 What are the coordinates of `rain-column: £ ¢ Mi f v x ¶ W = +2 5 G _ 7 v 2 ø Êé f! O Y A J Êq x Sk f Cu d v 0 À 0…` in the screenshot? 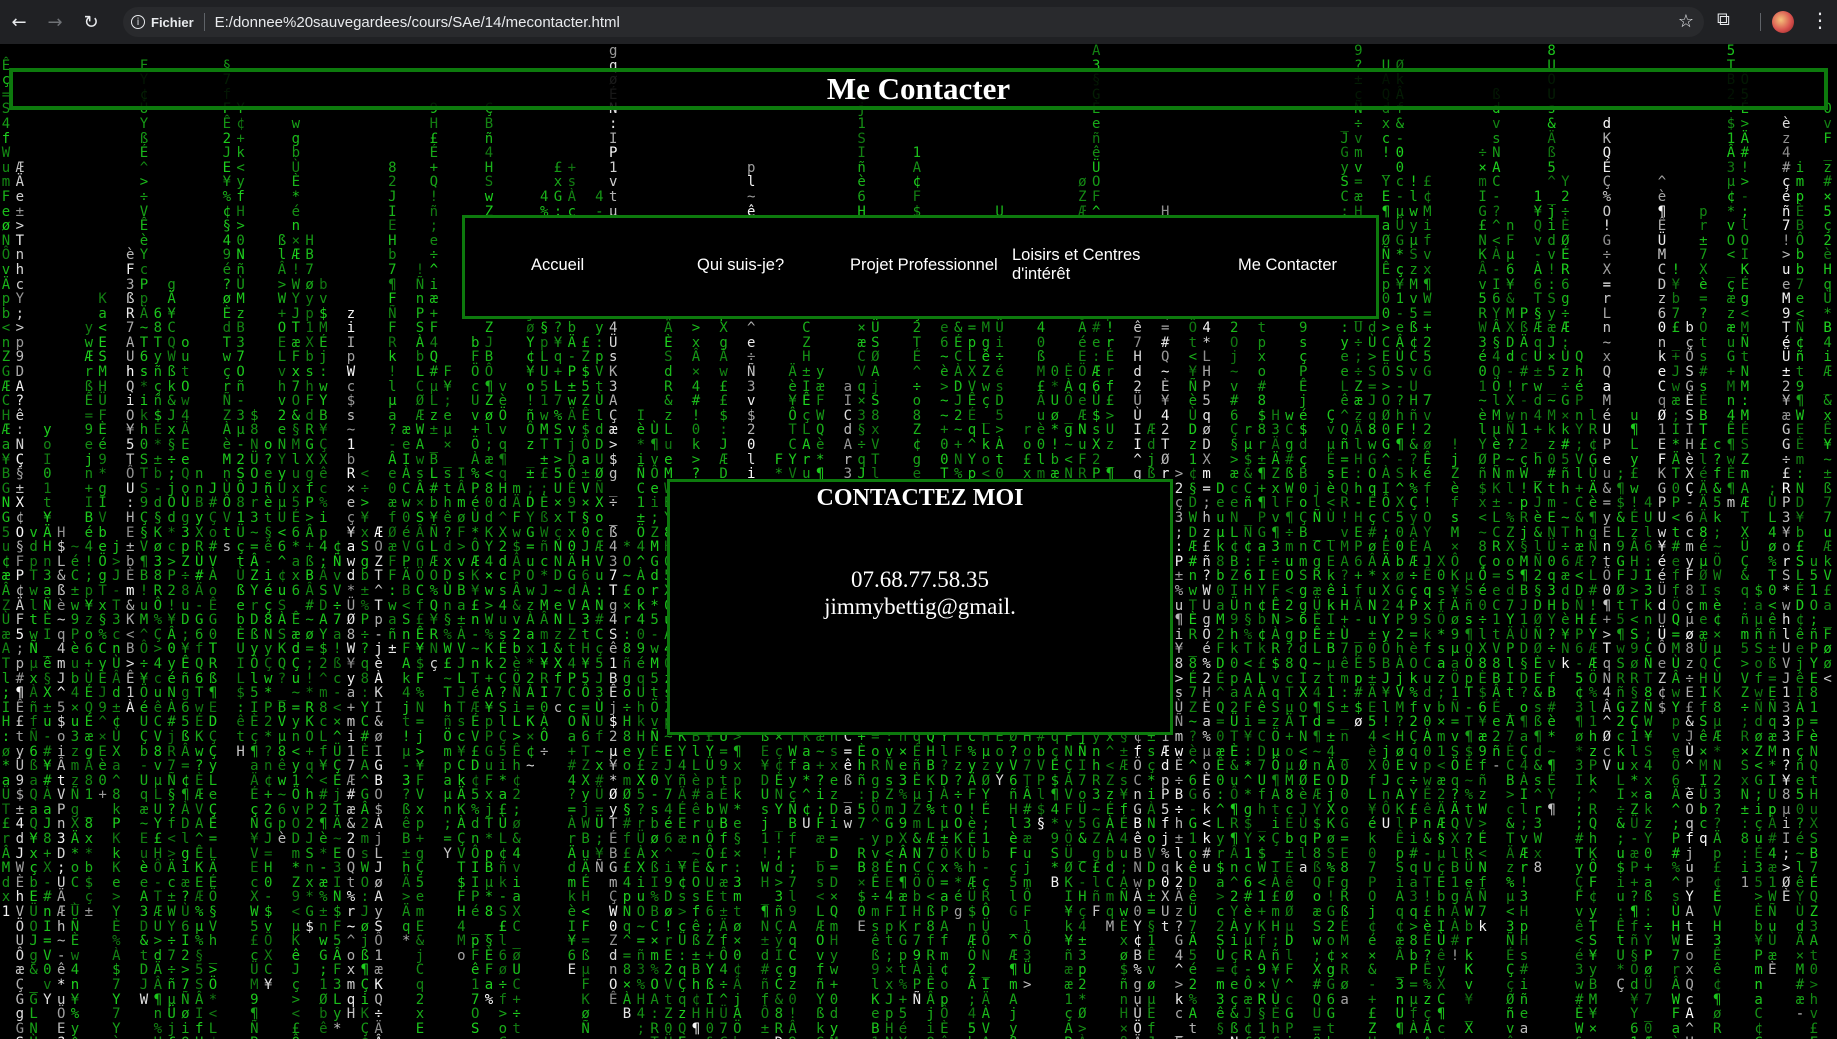 It's located at (1427, 541).